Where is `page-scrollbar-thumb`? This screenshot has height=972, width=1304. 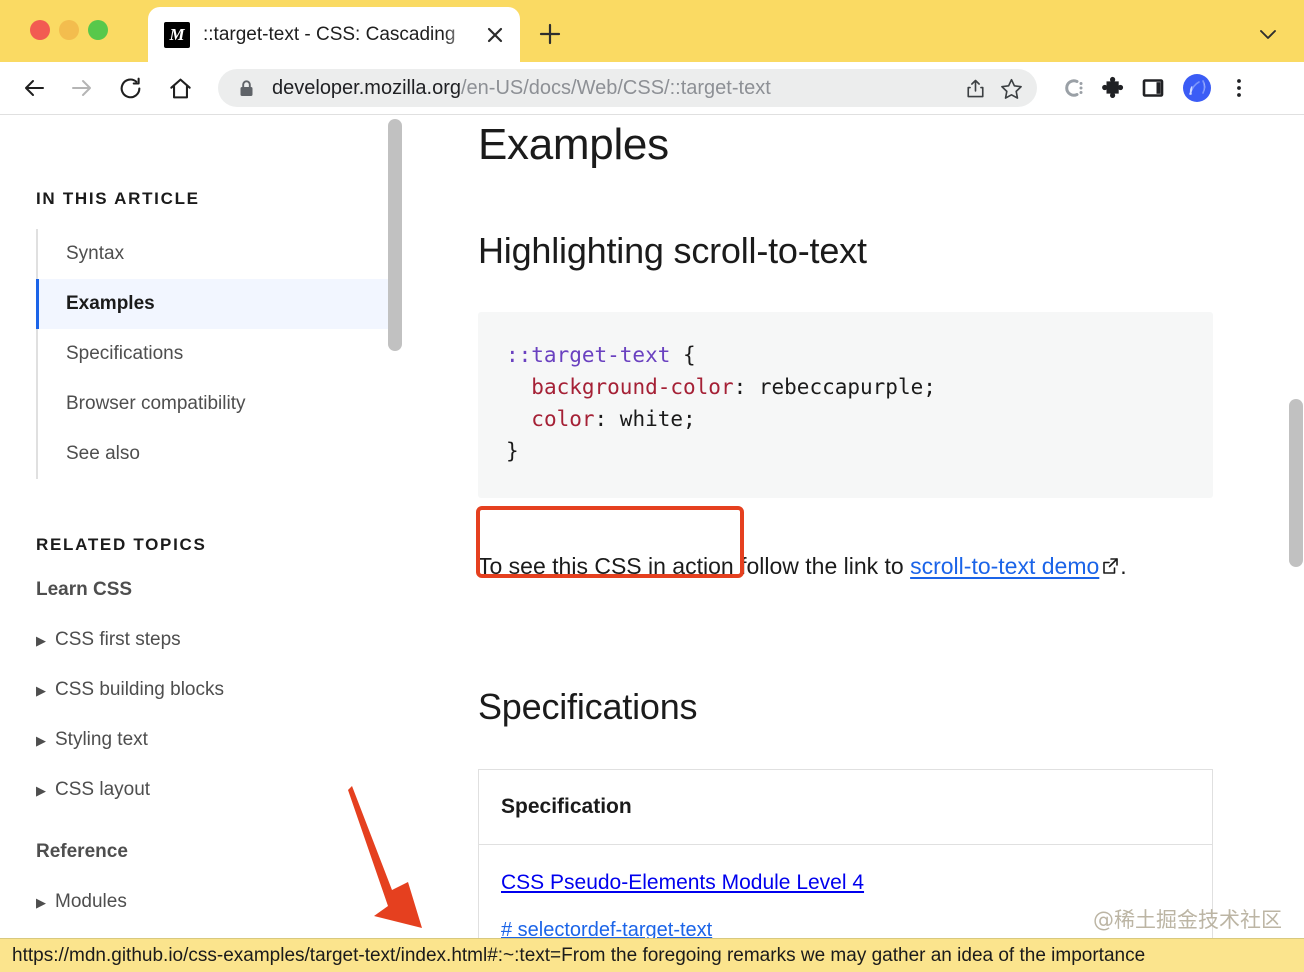
page-scrollbar-thumb is located at coordinates (1296, 483).